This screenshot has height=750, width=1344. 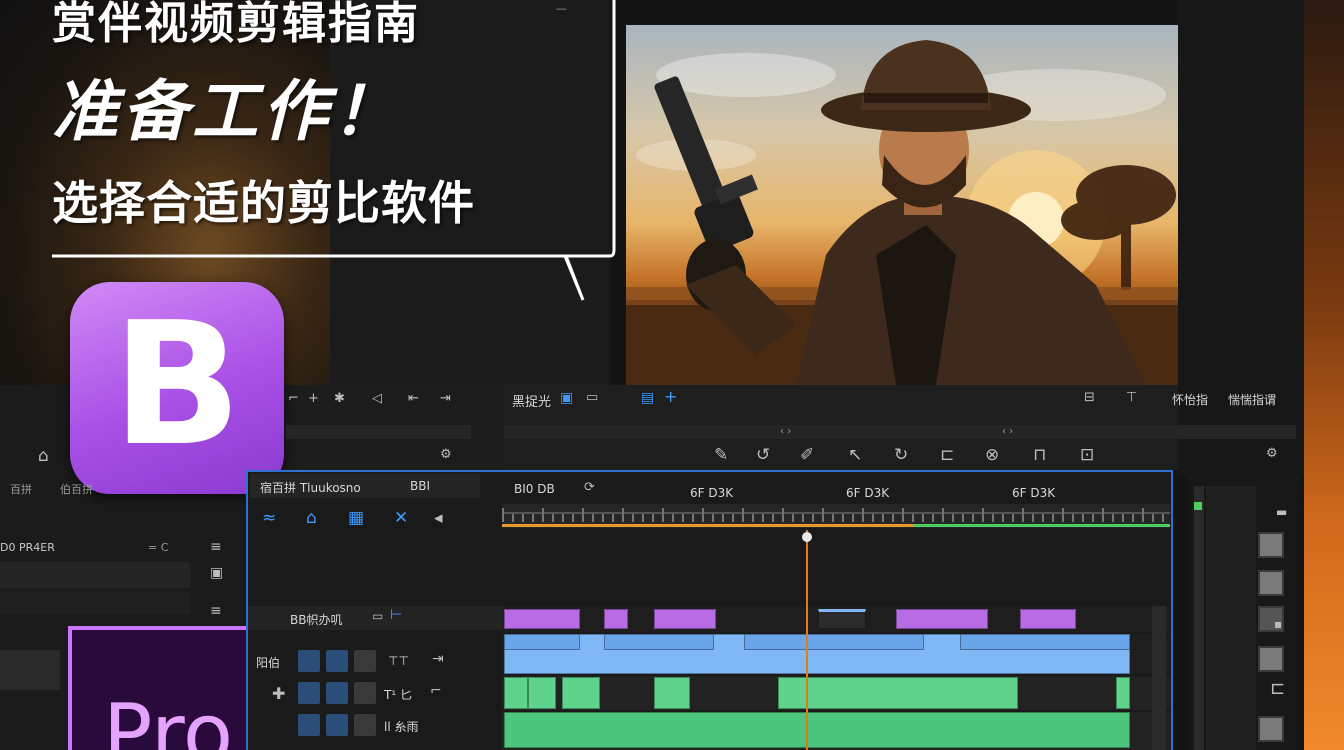 What do you see at coordinates (1277, 689) in the screenshot?
I see `meter-bracket-icon: ⊏` at bounding box center [1277, 689].